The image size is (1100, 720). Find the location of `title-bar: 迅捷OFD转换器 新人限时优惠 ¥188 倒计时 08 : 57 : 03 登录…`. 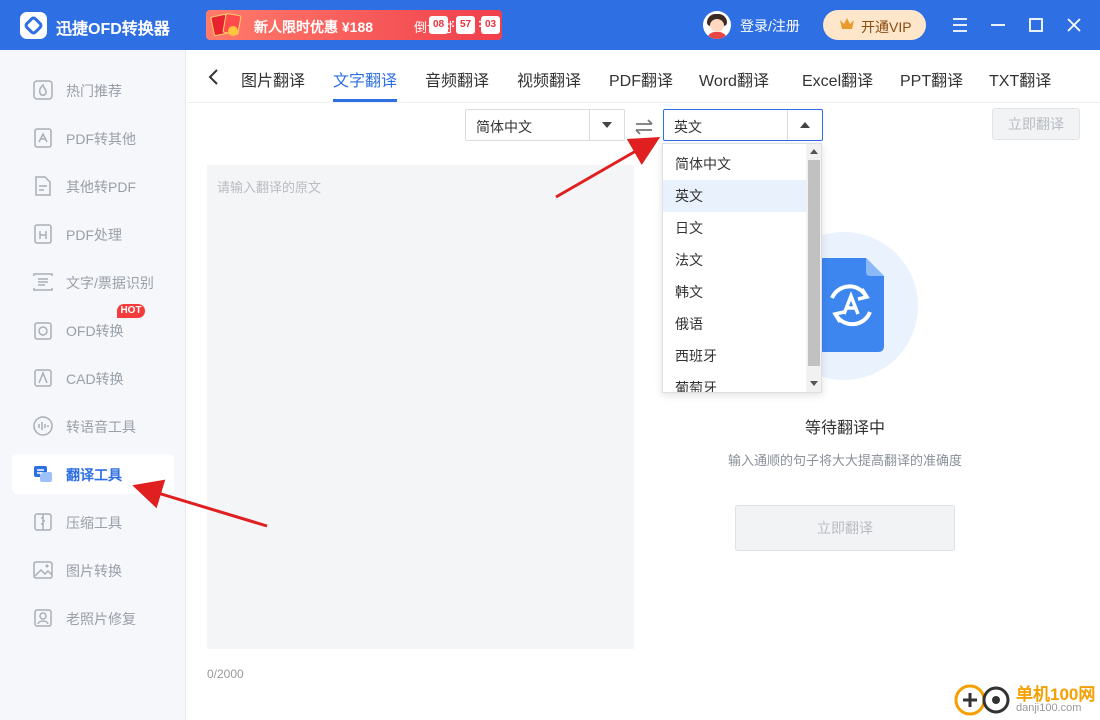

title-bar: 迅捷OFD转换器 新人限时优惠 ¥188 倒计时 08 : 57 : 03 登录… is located at coordinates (550, 25).